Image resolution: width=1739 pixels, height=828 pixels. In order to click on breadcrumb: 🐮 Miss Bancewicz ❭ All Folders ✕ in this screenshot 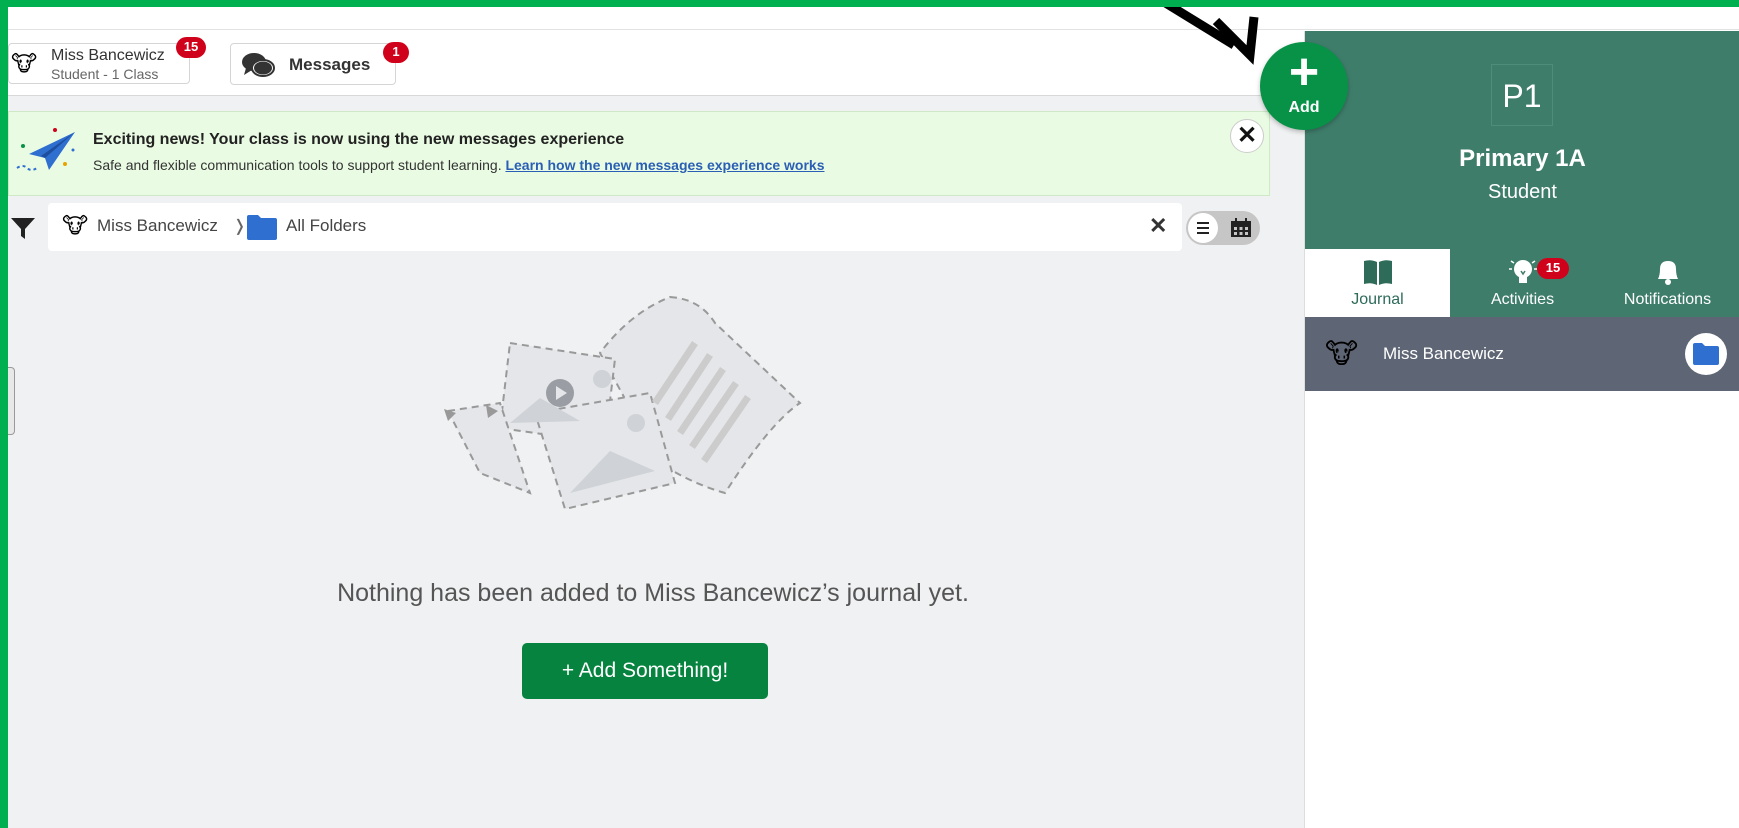, I will do `click(615, 227)`.